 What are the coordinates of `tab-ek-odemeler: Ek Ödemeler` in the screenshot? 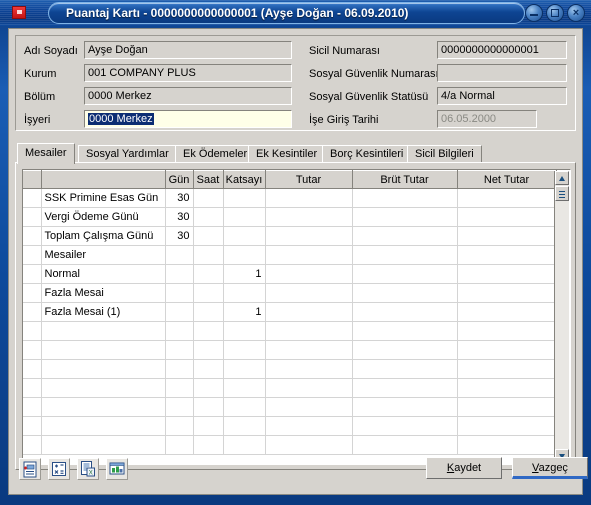 It's located at (215, 154).